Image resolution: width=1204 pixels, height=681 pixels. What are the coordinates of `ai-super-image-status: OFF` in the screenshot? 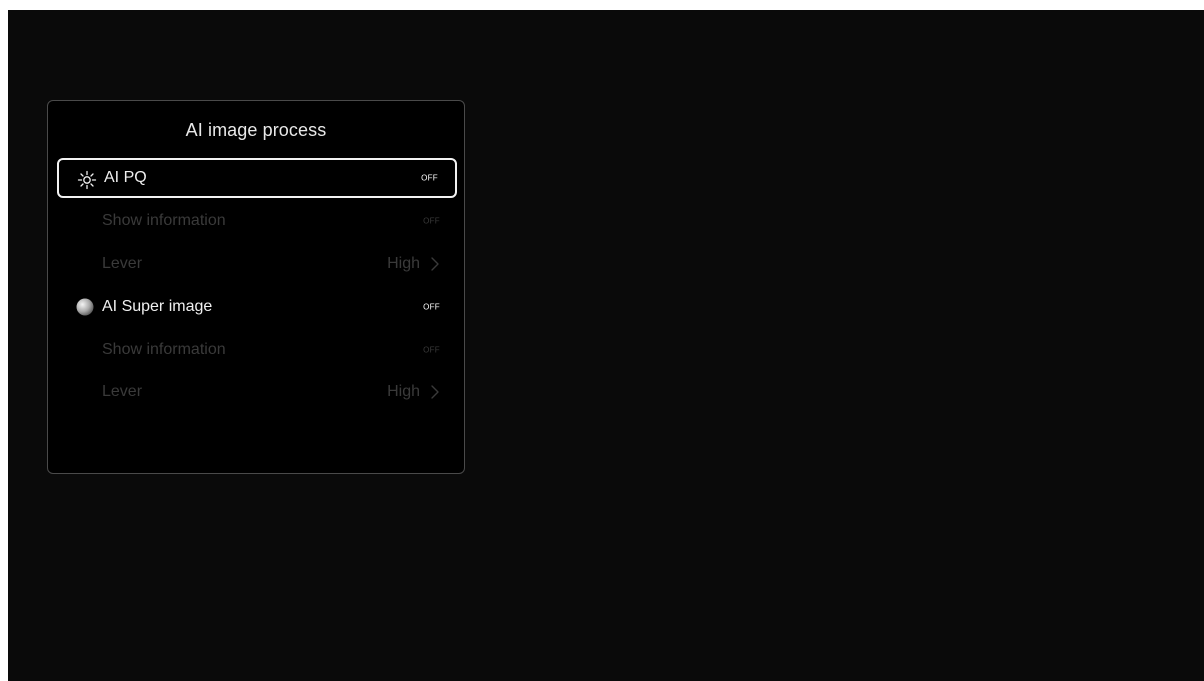 It's located at (431, 307).